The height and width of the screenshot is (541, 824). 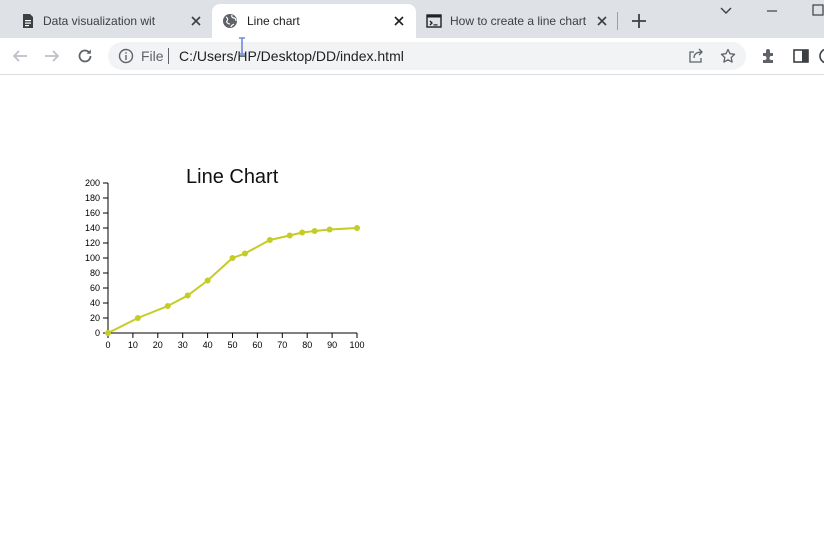 What do you see at coordinates (257, 345) in the screenshot?
I see `x-tick-label: 60` at bounding box center [257, 345].